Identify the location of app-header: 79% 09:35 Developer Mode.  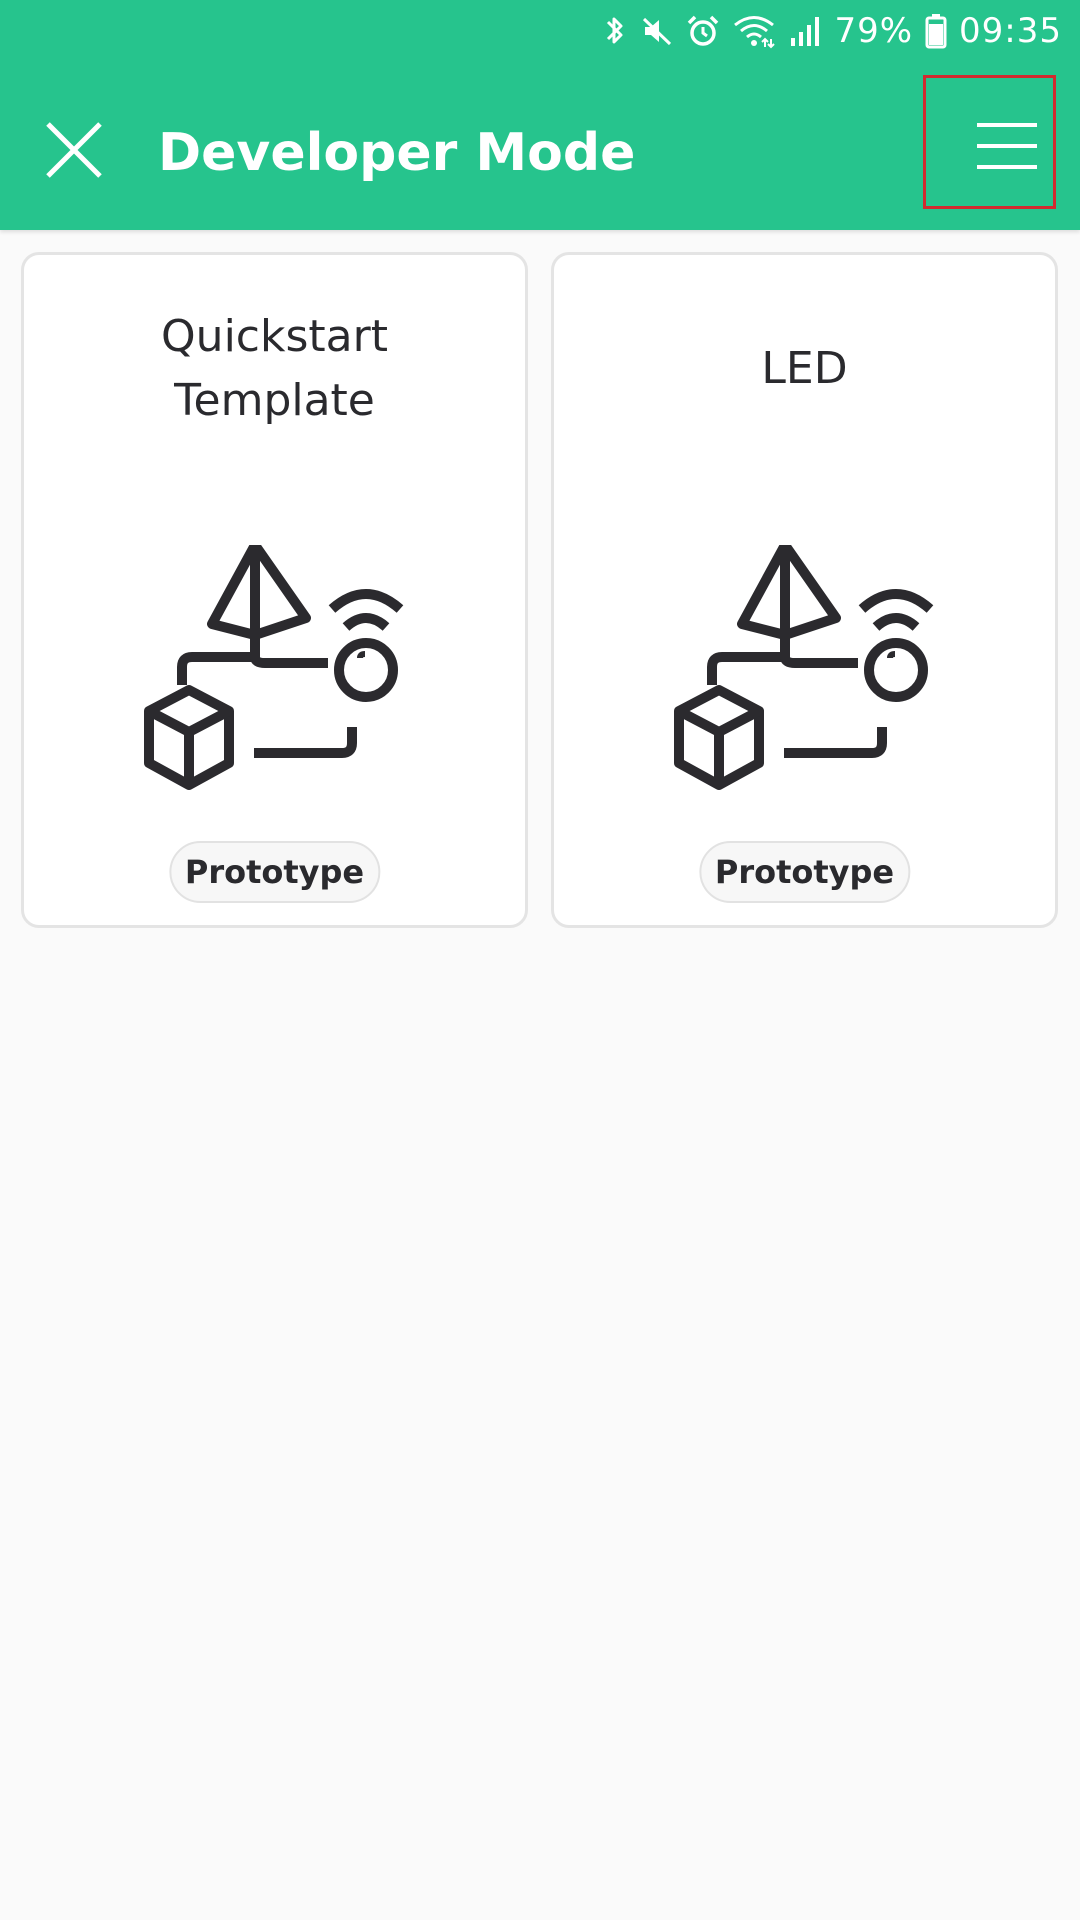
(540, 115).